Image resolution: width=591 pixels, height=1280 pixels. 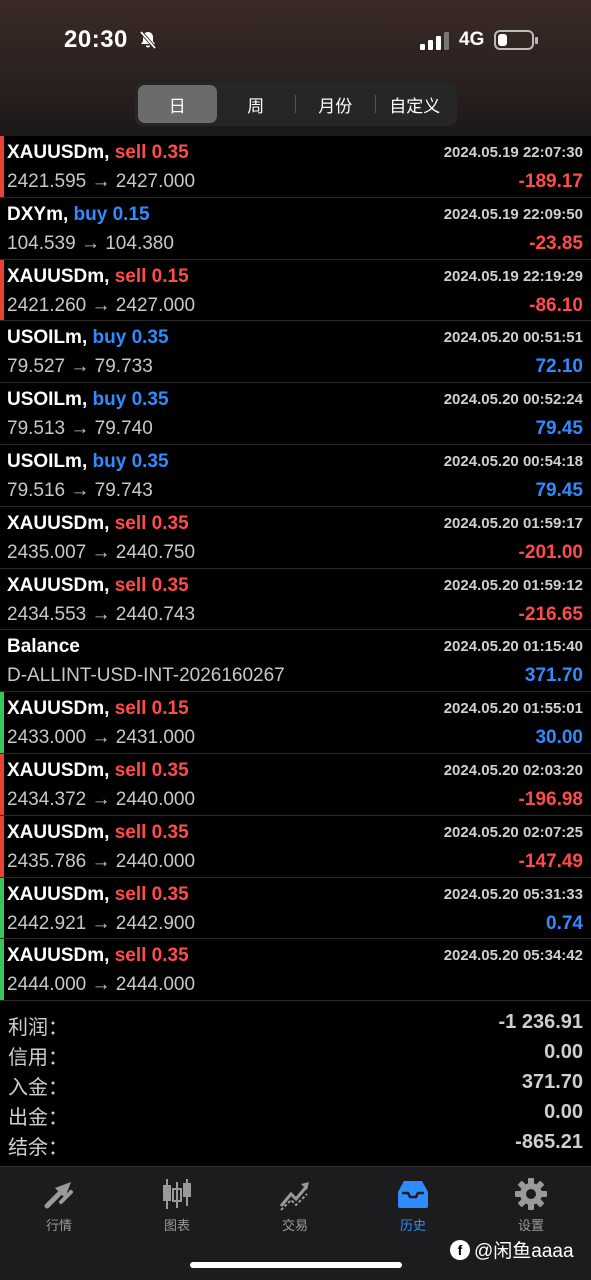 I want to click on tab-label: 行情, so click(x=58, y=1225).